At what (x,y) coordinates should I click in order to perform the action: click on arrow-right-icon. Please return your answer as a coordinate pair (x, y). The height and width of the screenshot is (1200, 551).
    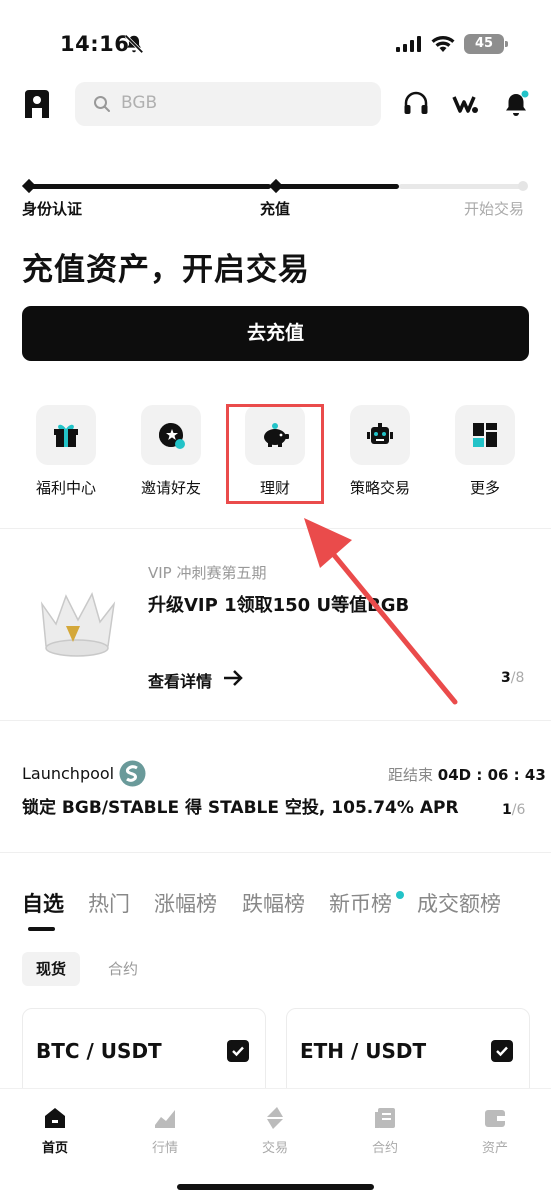
    Looking at the image, I should click on (233, 678).